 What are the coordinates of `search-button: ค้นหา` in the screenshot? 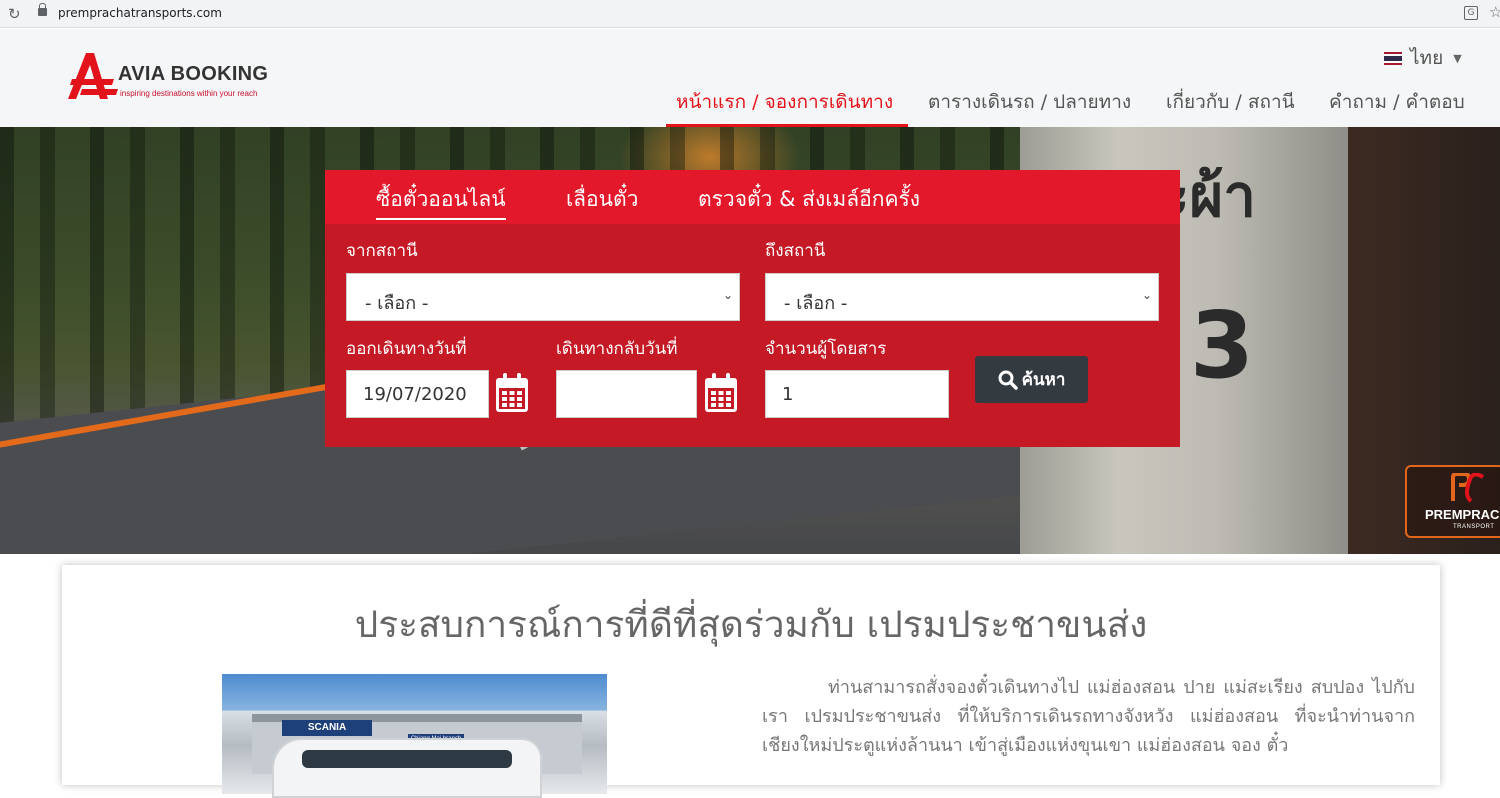 It's located at (1031, 379).